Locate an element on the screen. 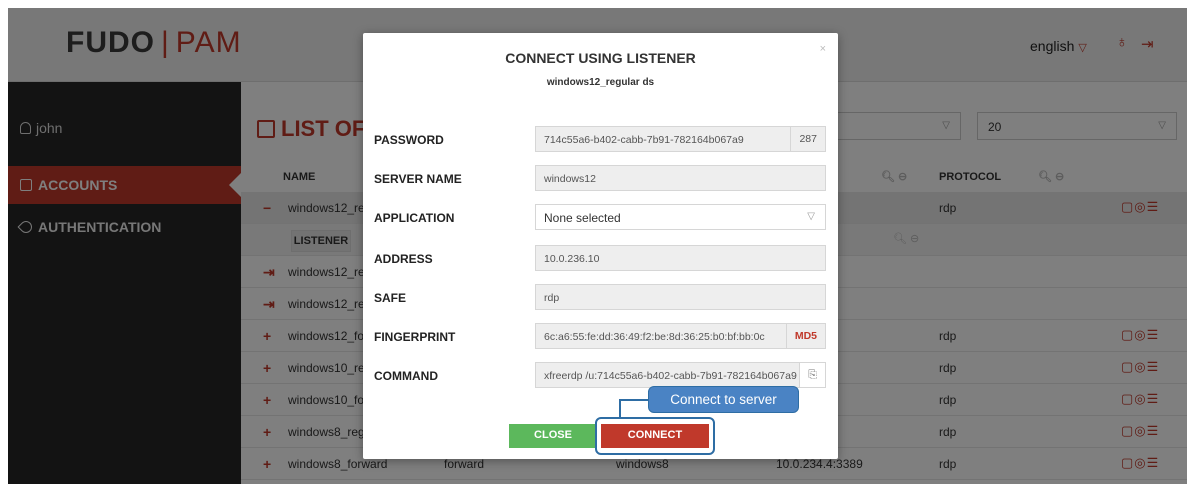 This screenshot has width=1195, height=484. password-value: 714c55a6-b402-cabb-7b91-782164b067a9 is located at coordinates (644, 140).